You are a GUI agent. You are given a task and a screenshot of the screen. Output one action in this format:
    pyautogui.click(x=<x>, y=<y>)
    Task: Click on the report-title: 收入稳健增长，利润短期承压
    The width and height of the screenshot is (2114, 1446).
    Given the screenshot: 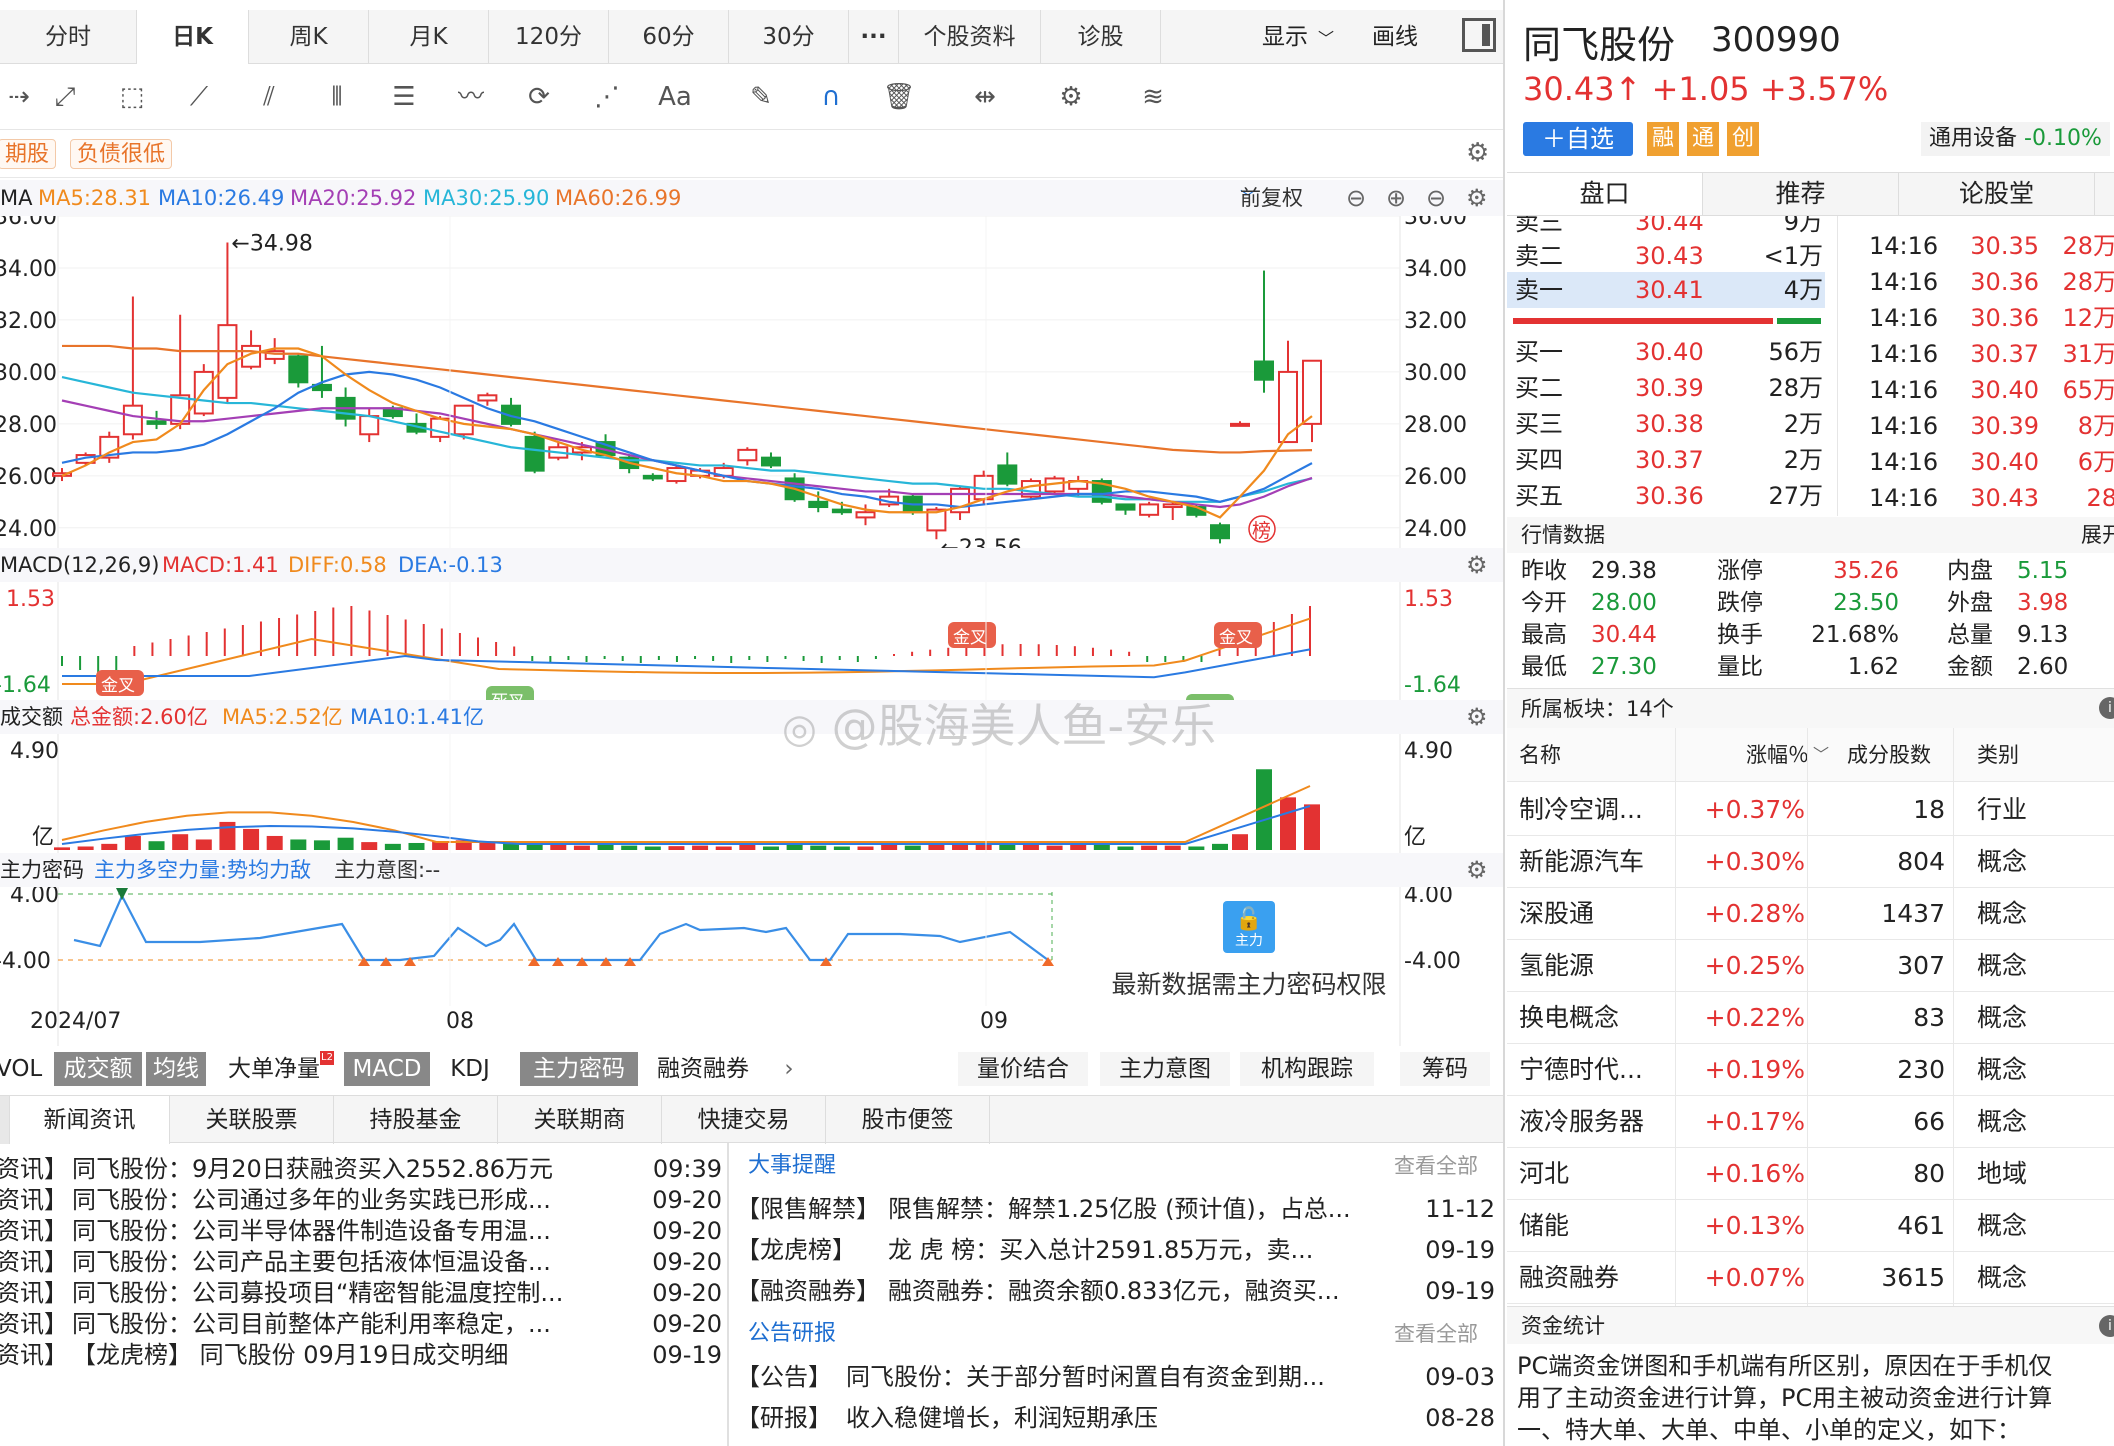 What is the action you would take?
    pyautogui.click(x=1116, y=1418)
    